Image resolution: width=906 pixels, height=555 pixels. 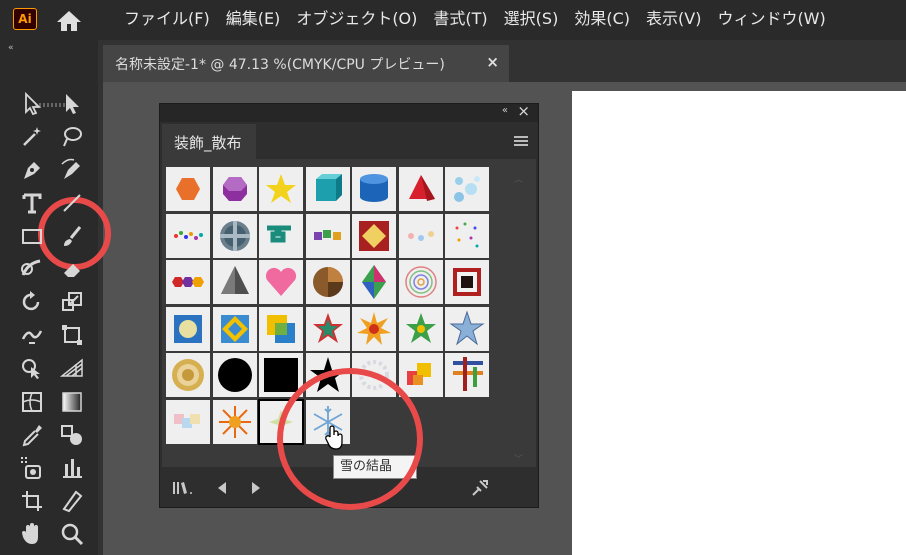 I want to click on panel-collapse-icon: «, so click(x=505, y=110).